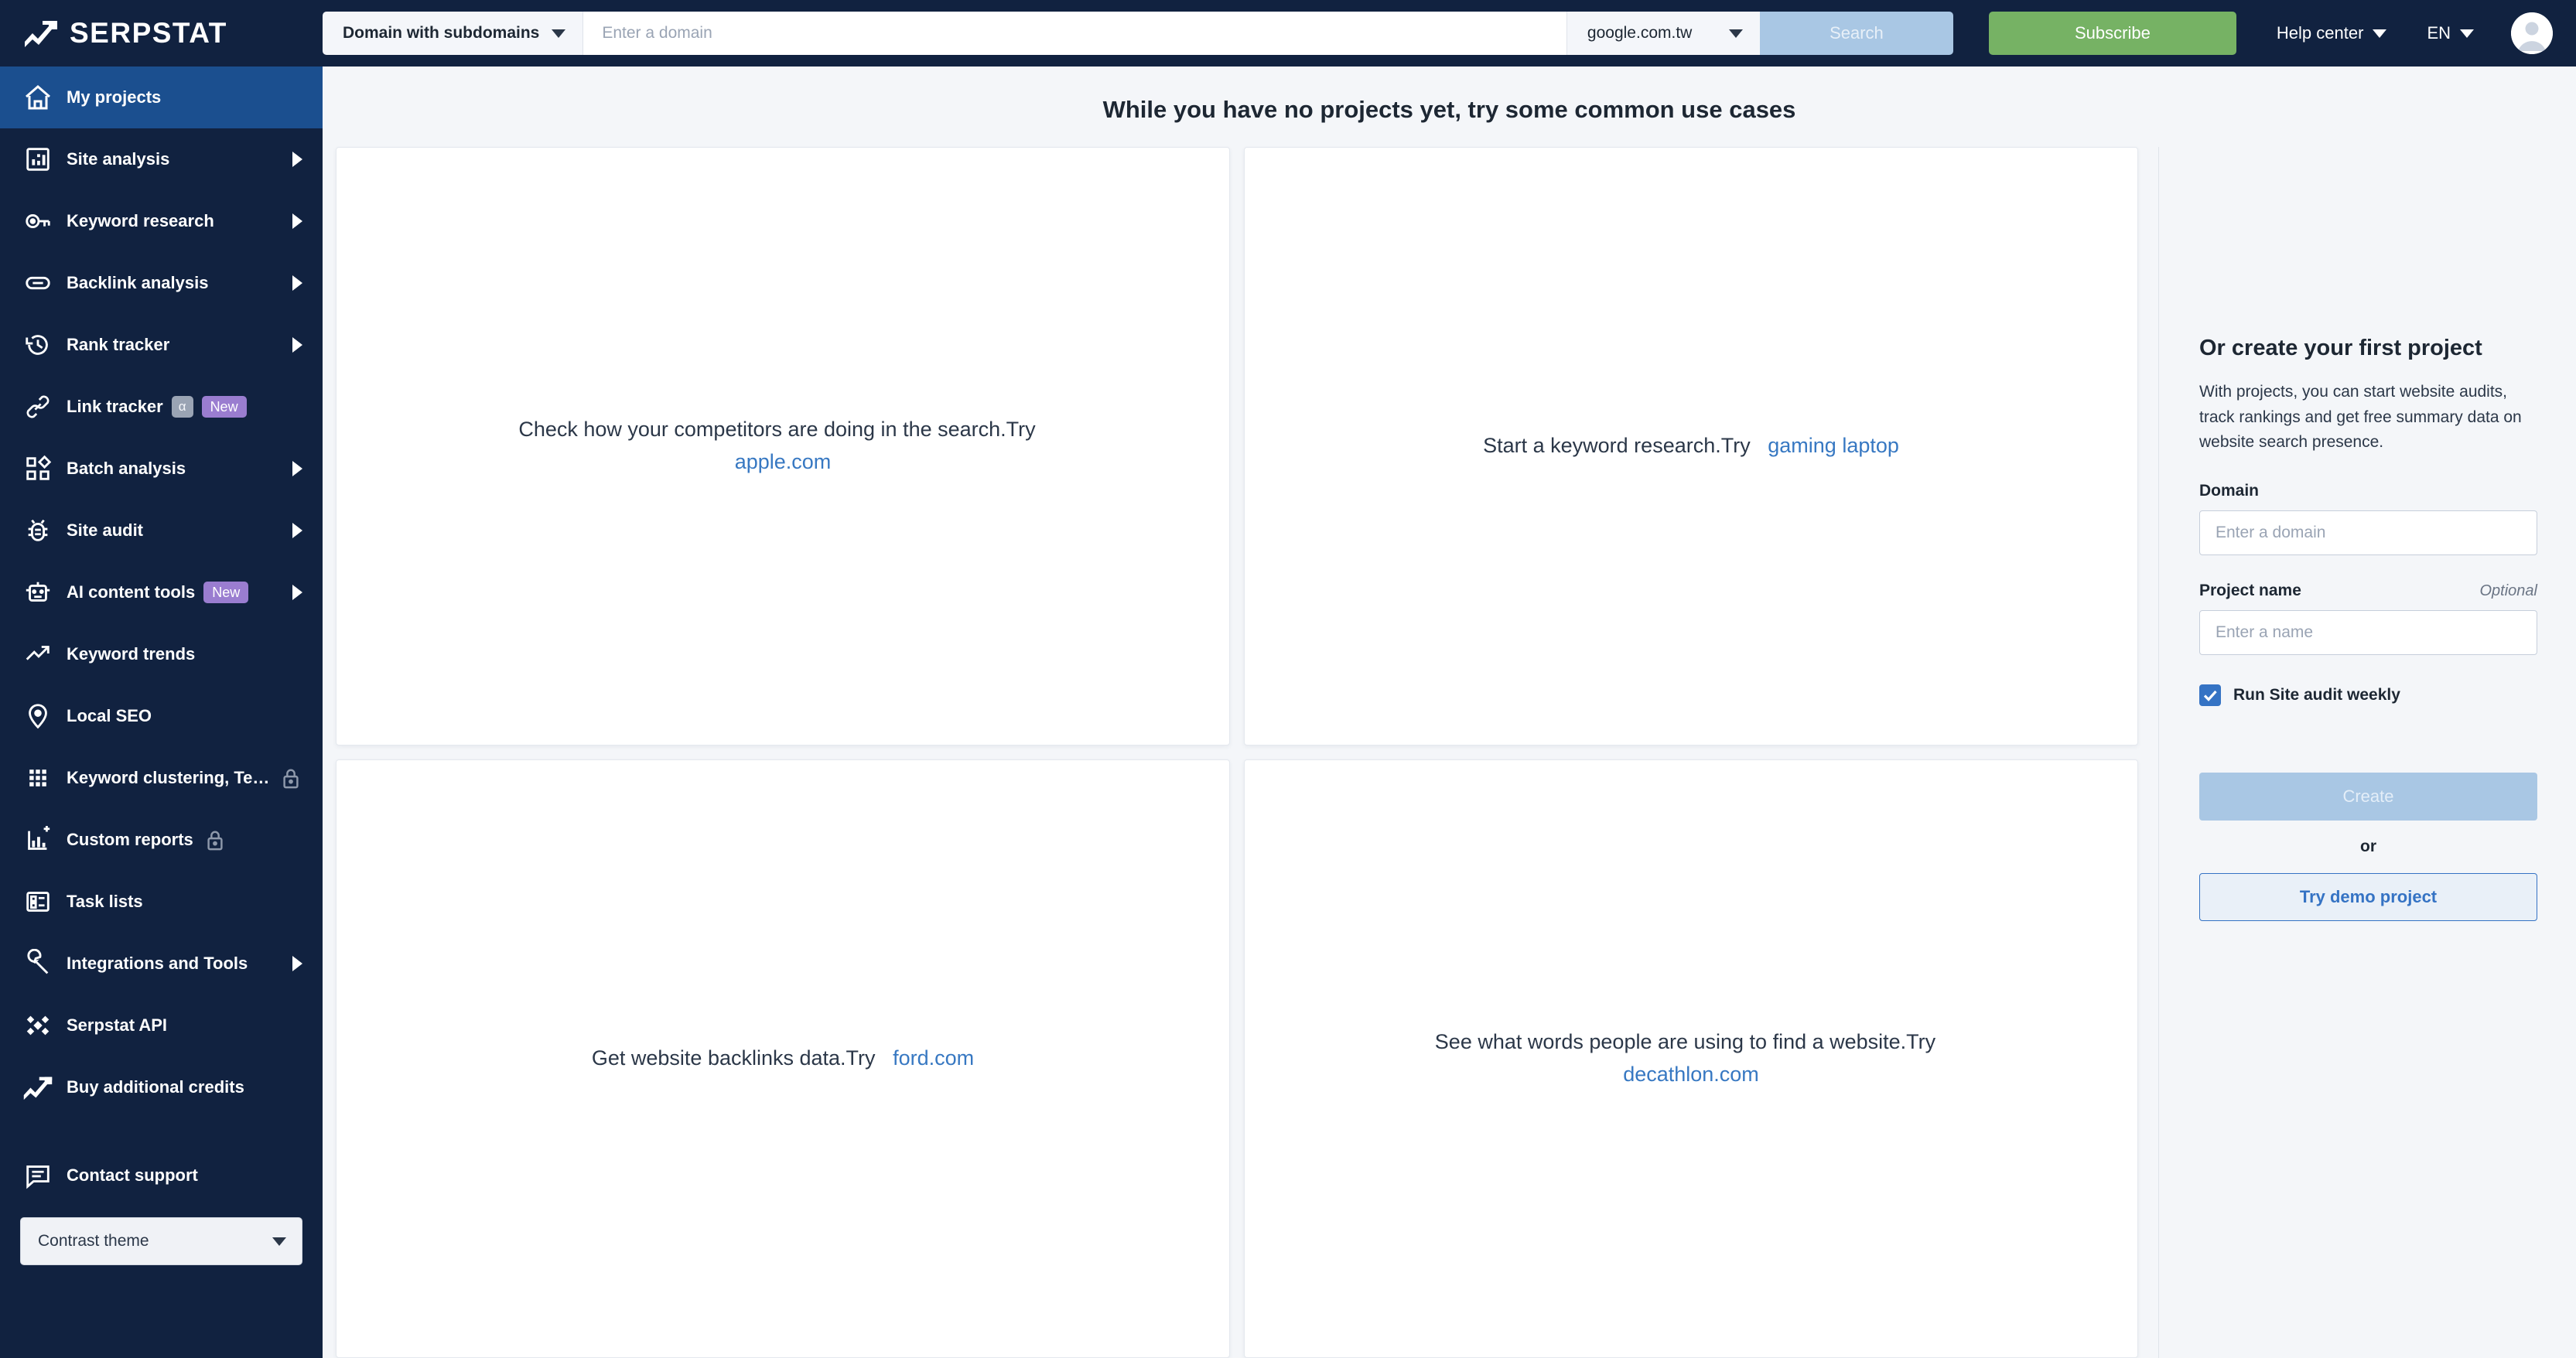  I want to click on home-icon, so click(38, 97).